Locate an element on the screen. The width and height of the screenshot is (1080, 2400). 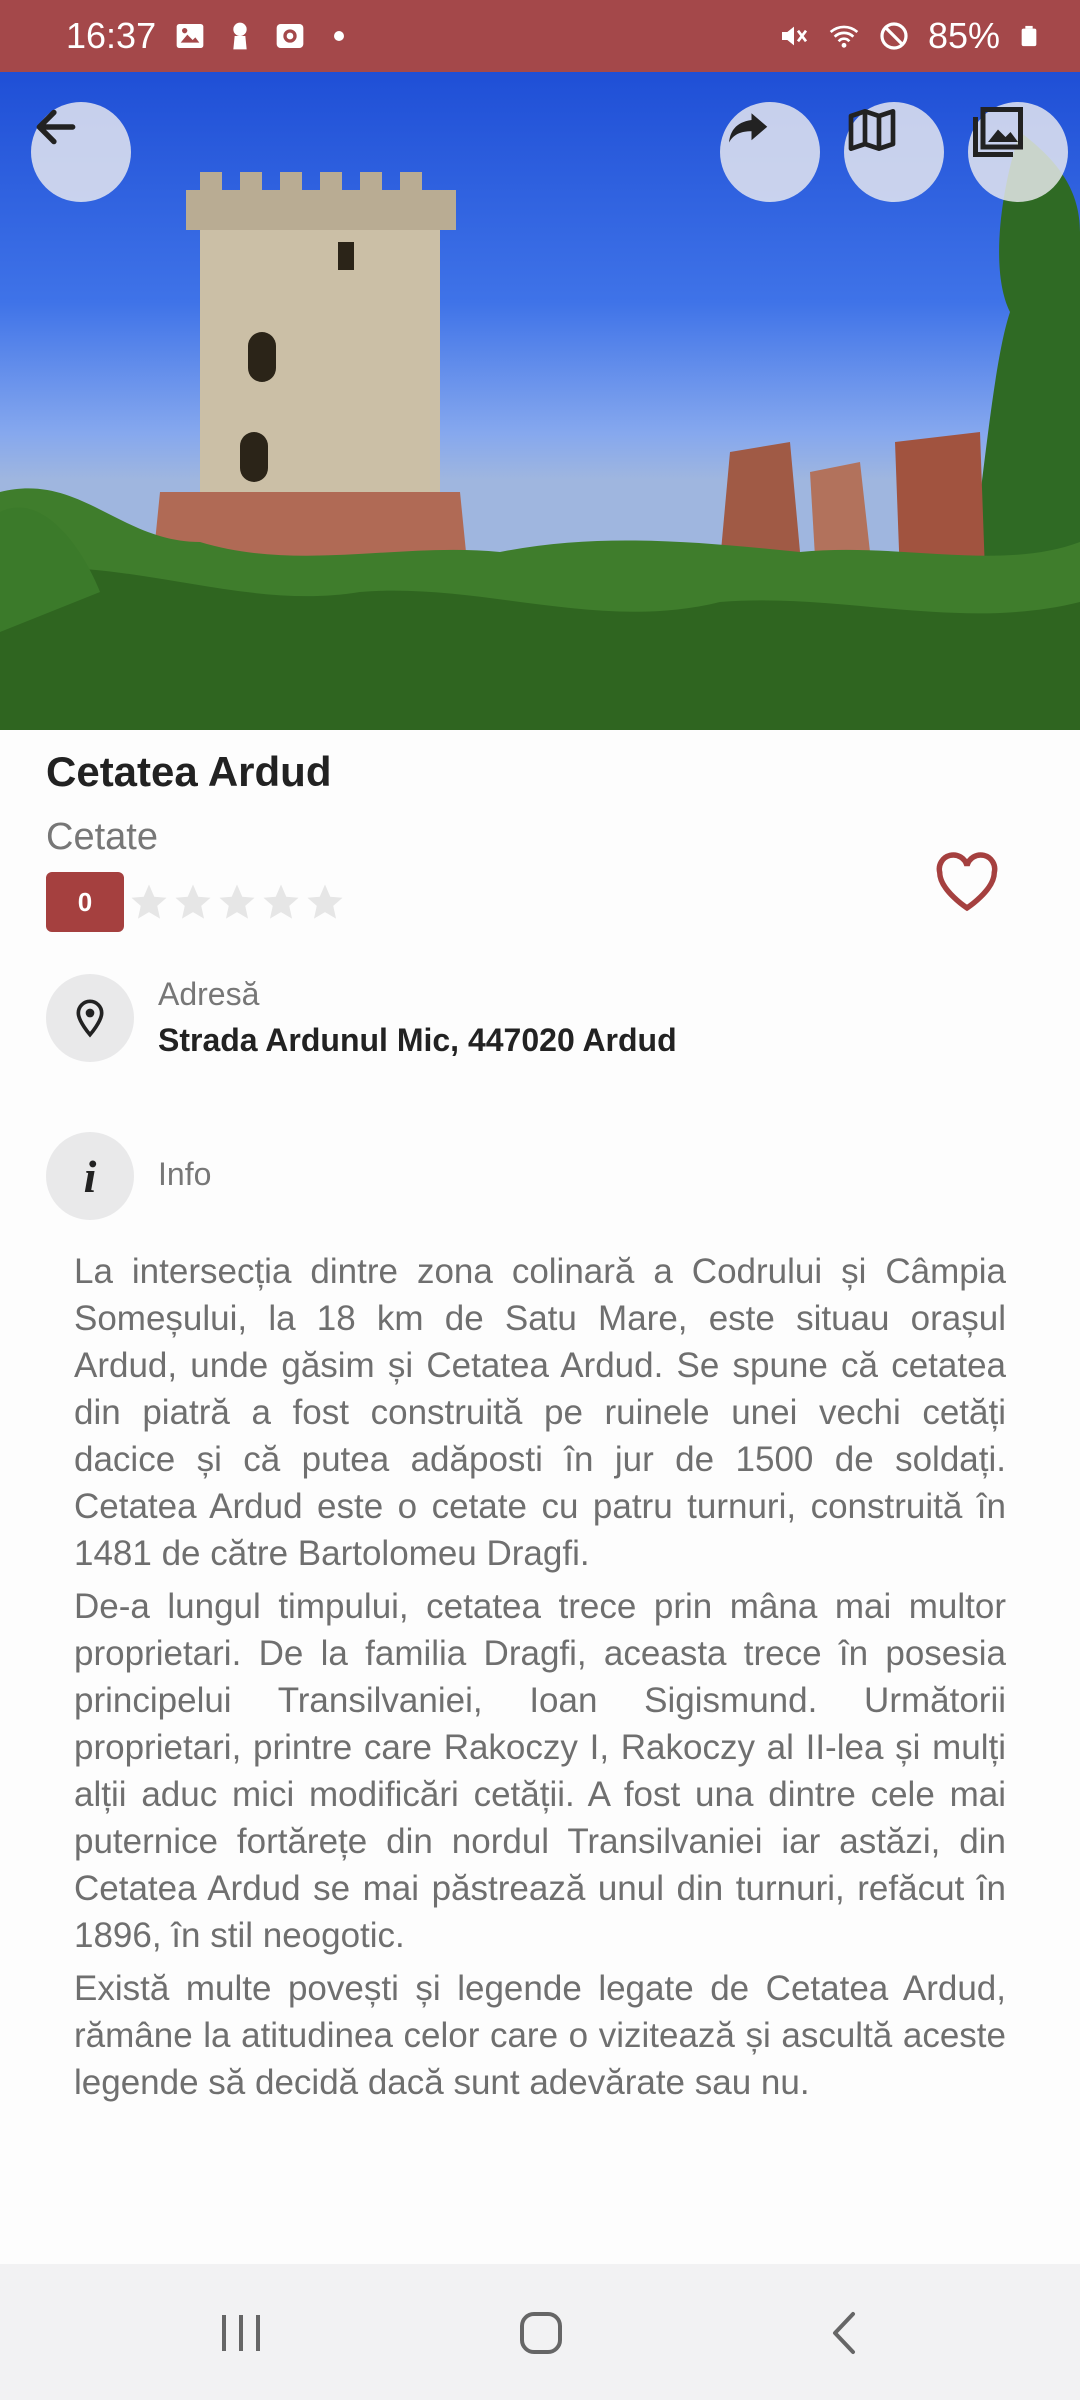
recents-button is located at coordinates (241, 2333).